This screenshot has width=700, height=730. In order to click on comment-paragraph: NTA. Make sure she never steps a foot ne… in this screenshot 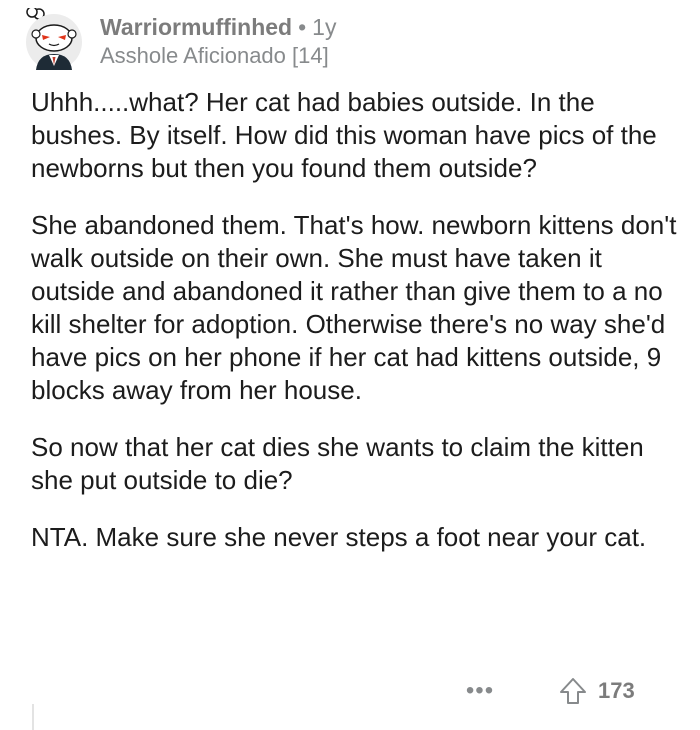, I will do `click(339, 537)`.